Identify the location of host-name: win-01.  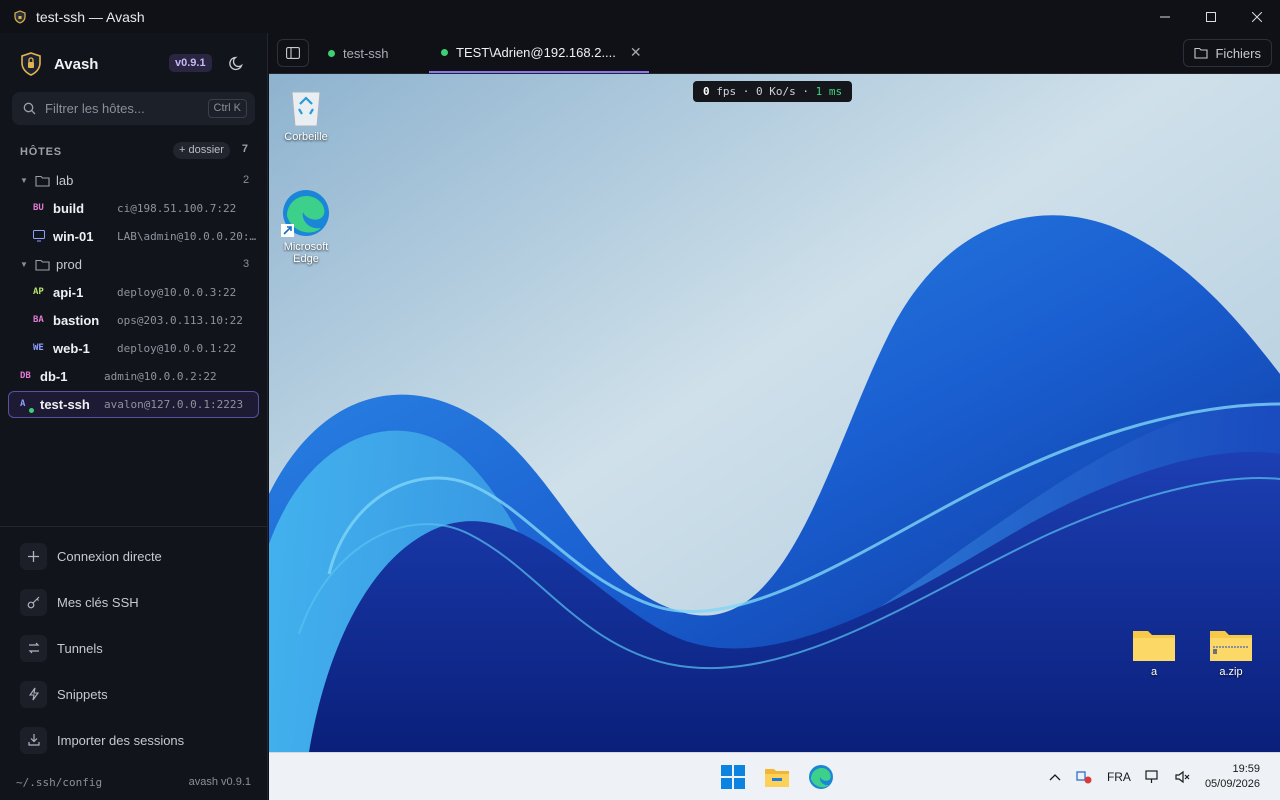
(73, 236).